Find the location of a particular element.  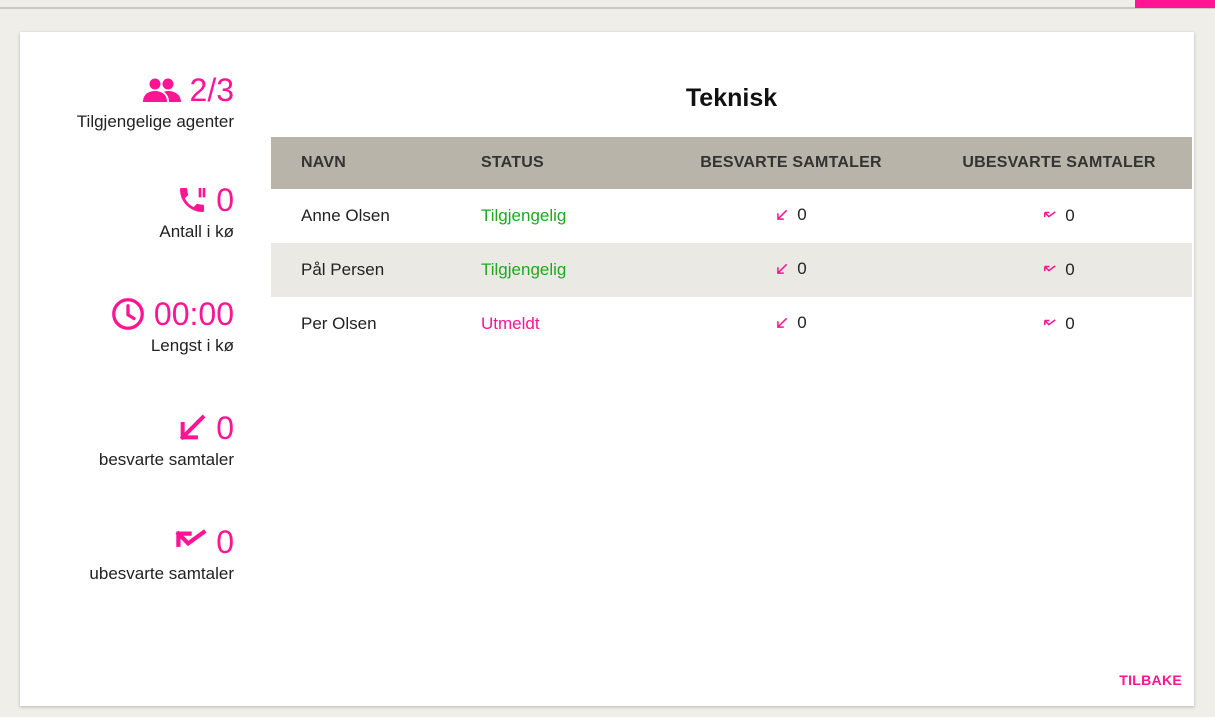

stat-available-agents: 2/3 Tilgjengelige agenter is located at coordinates (127, 101).